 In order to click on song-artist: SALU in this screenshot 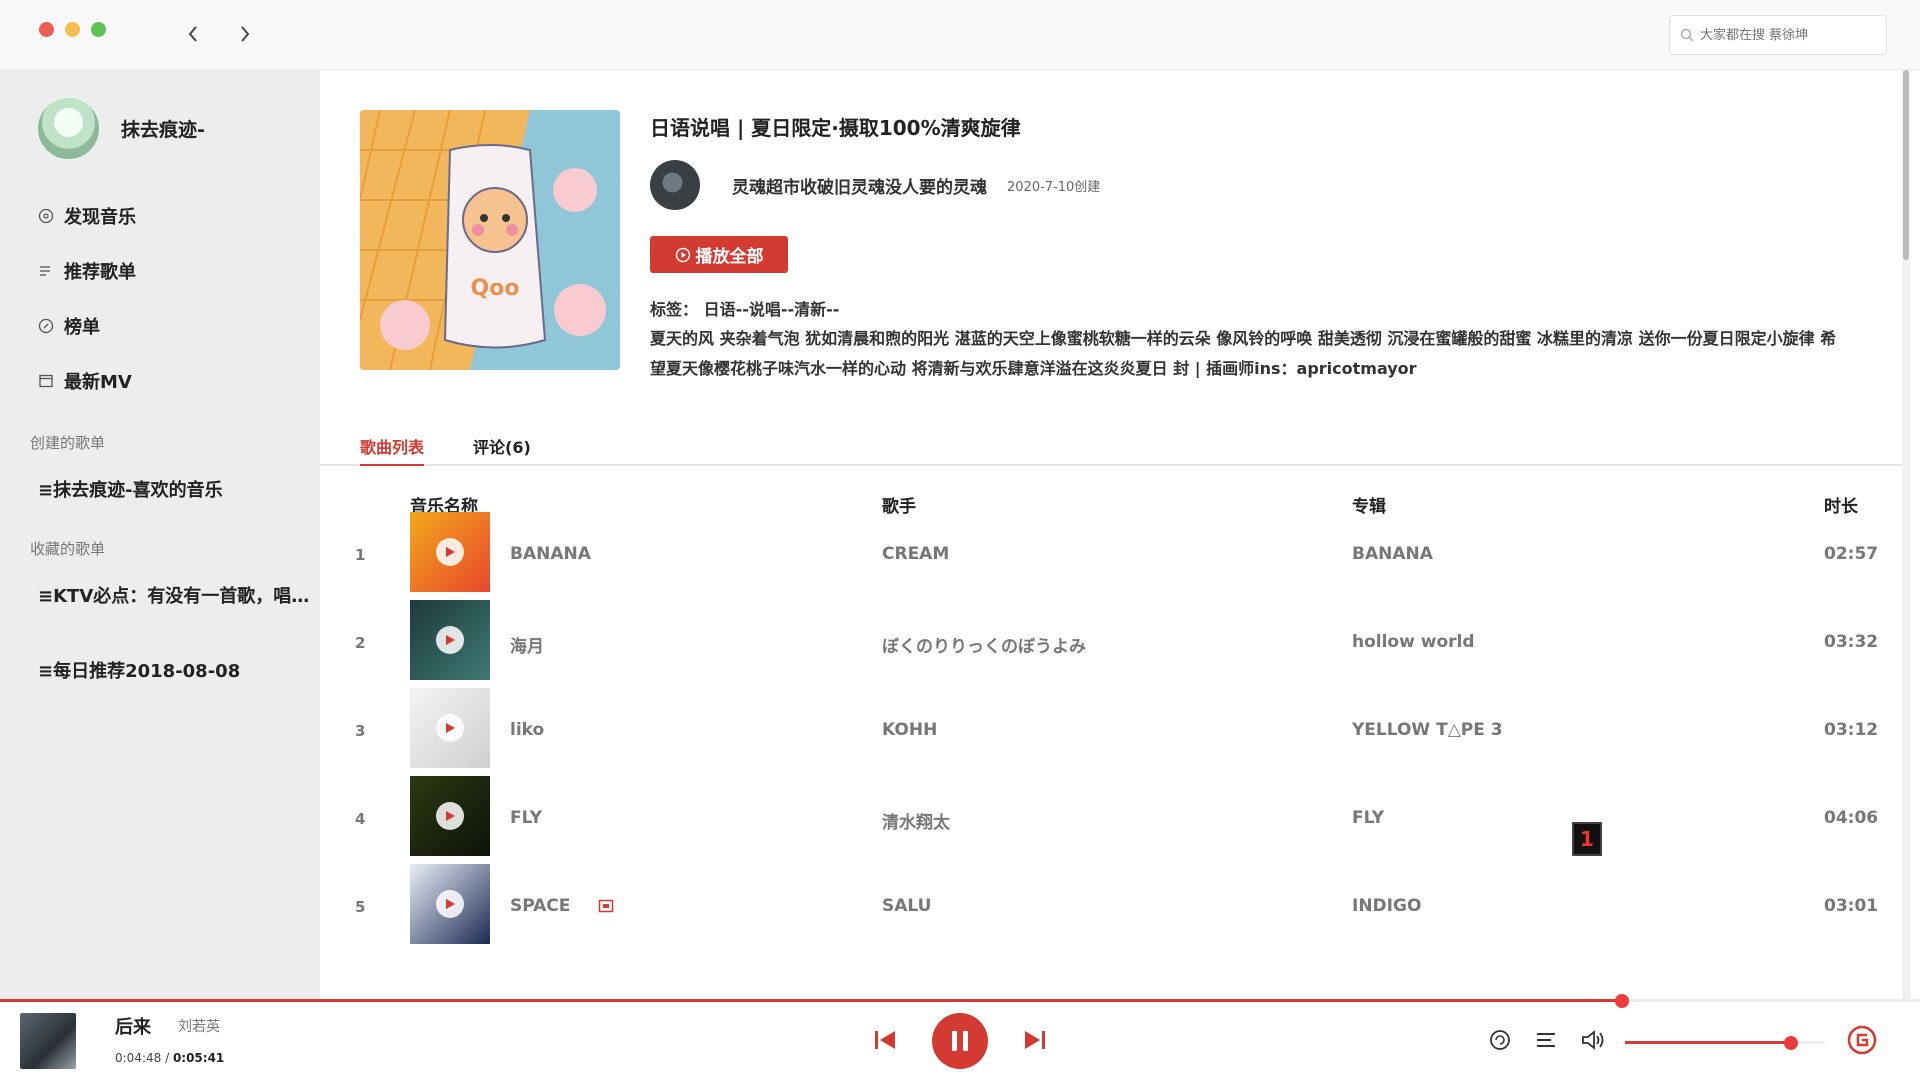, I will do `click(906, 906)`.